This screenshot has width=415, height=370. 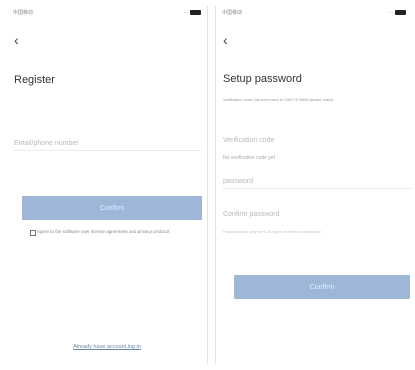 What do you see at coordinates (262, 79) in the screenshot?
I see `page-title: Setup password` at bounding box center [262, 79].